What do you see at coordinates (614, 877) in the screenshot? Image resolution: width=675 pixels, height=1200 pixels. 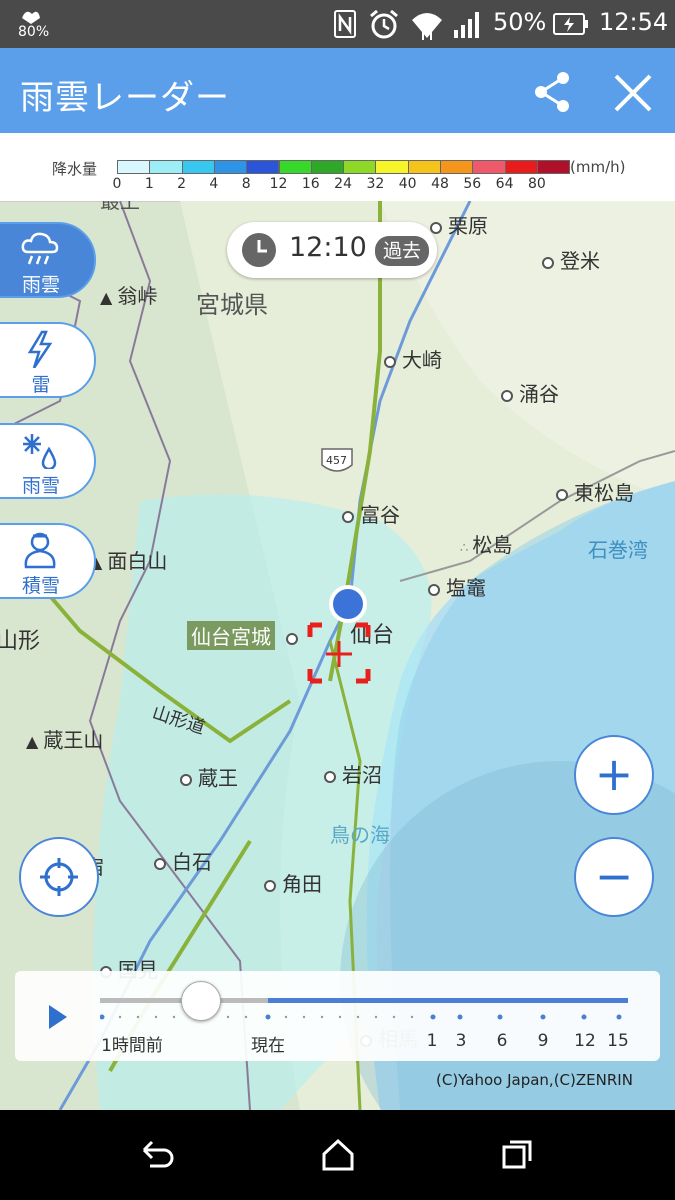 I see `zoom-out-button: −` at bounding box center [614, 877].